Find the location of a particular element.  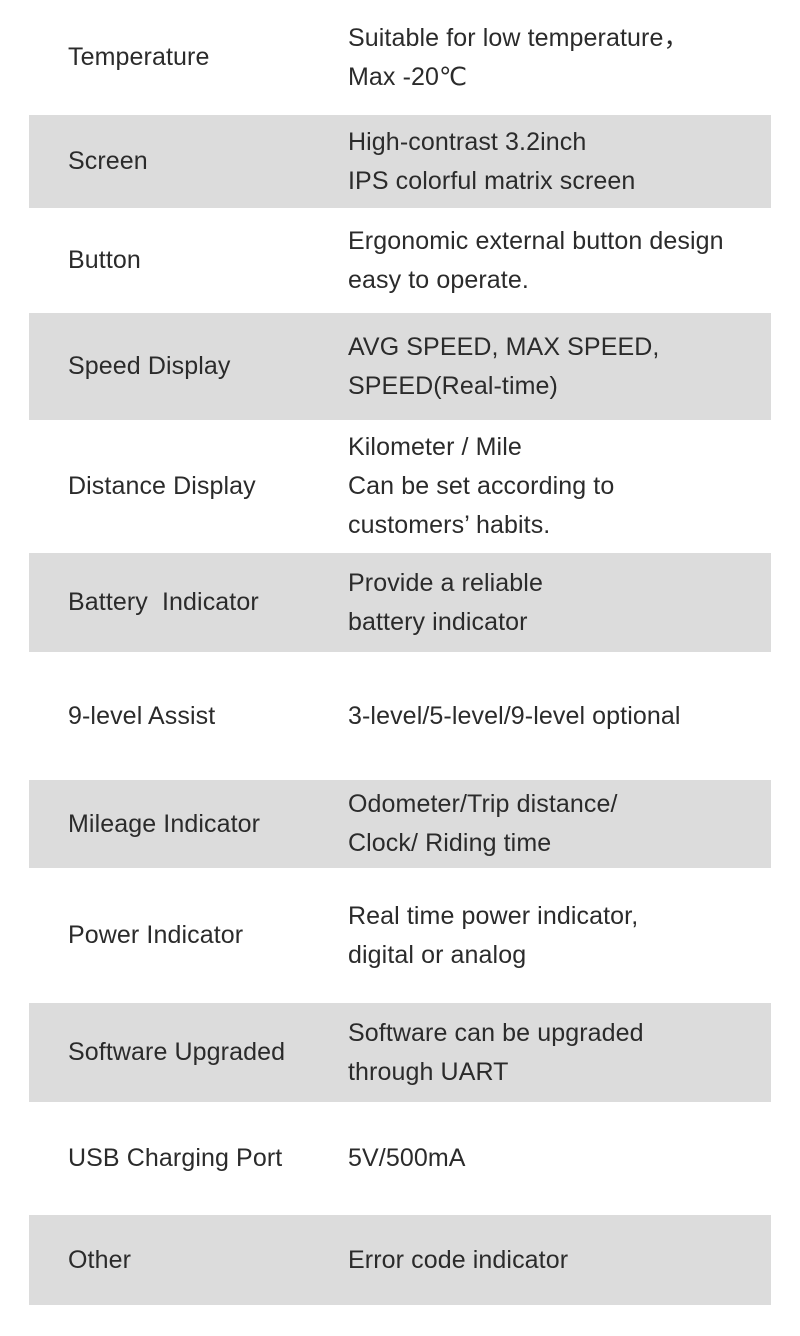

spec-value-line: easy to operate. is located at coordinates (438, 279).